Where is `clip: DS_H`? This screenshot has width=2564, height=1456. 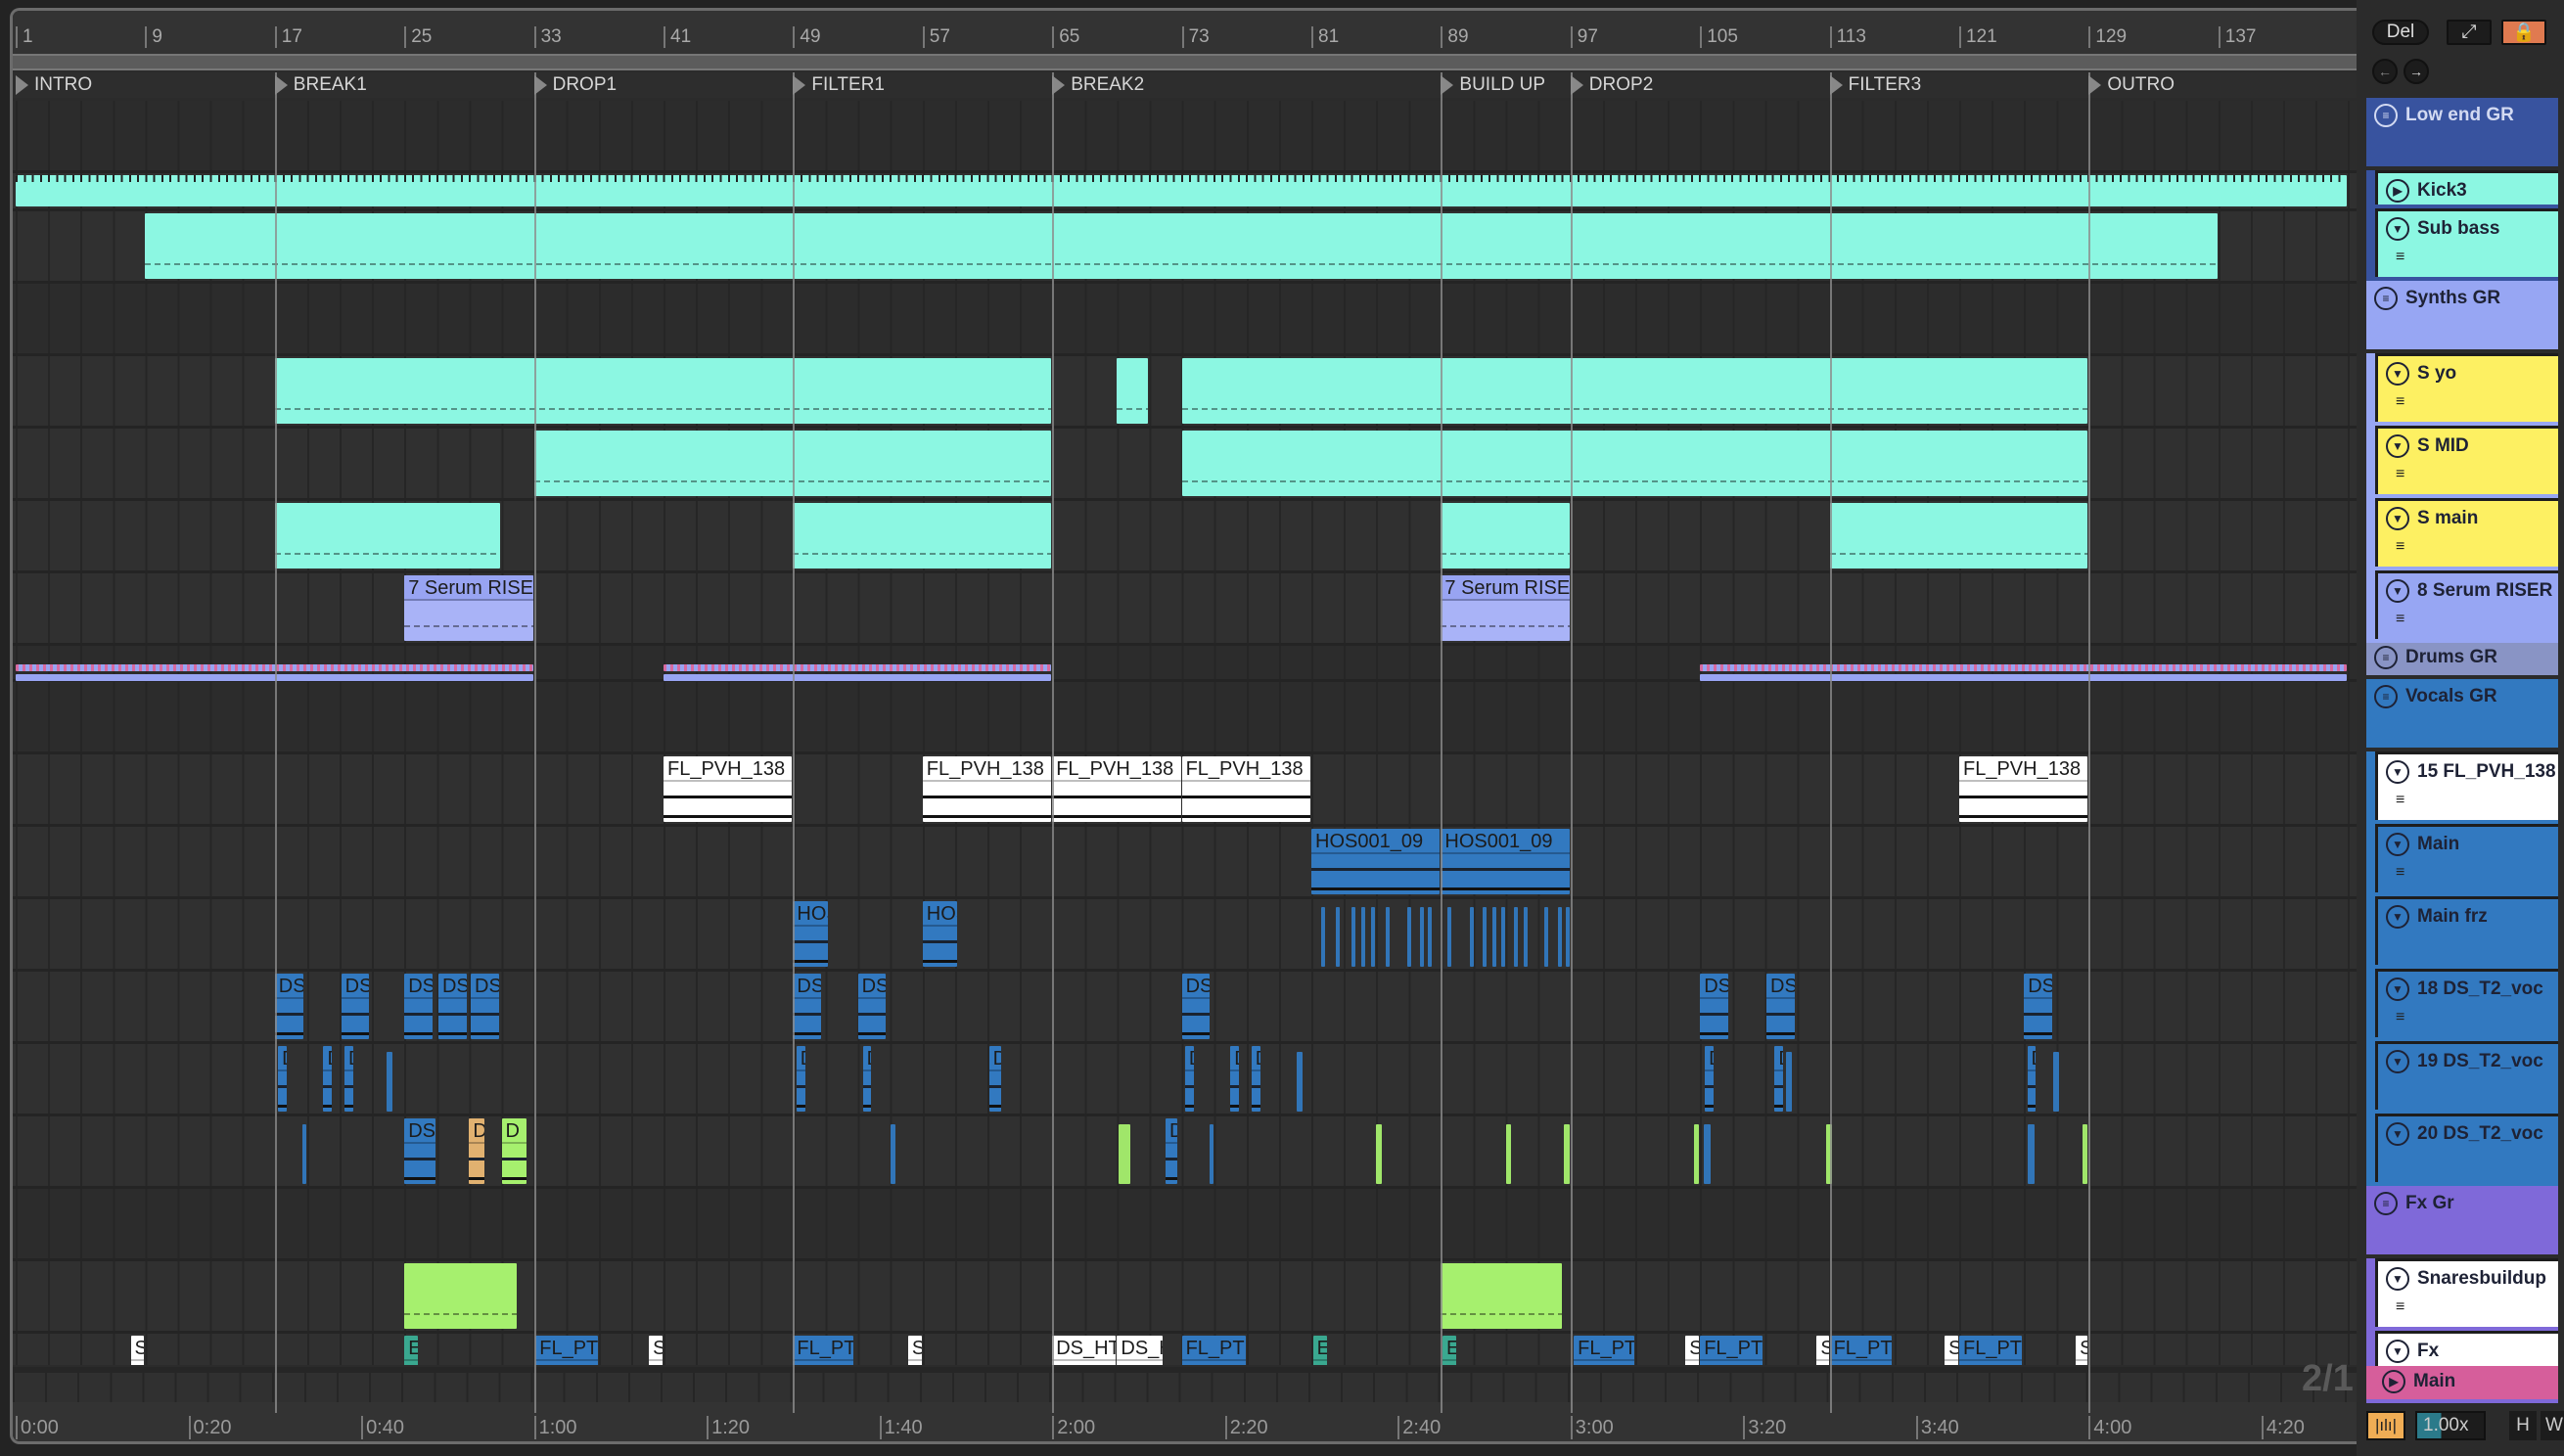
clip: DS_H is located at coordinates (1140, 1350).